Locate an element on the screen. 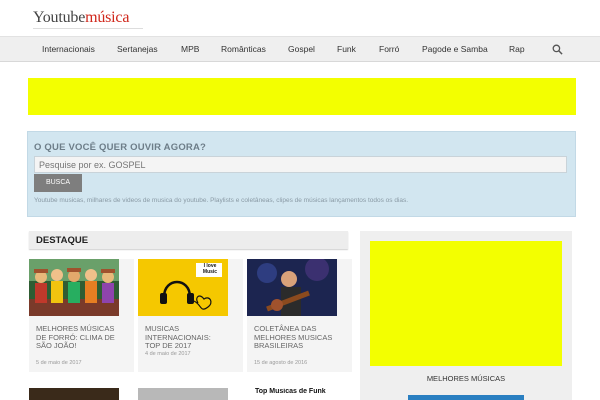 The height and width of the screenshot is (400, 600). nav-item-sertanejas: Sertanejas is located at coordinates (137, 50).